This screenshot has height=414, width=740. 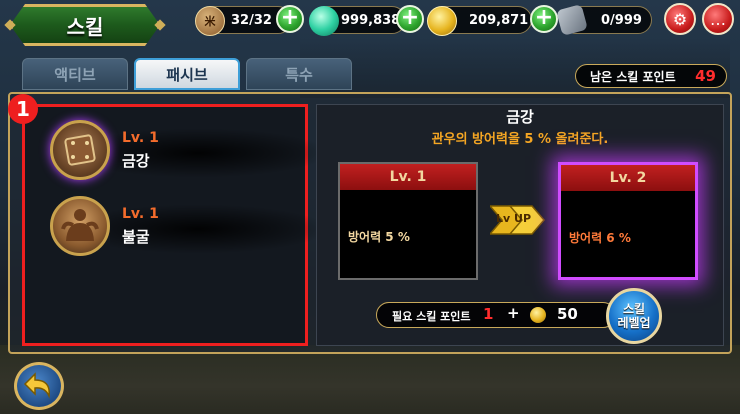 I want to click on gear-icon: ⚙, so click(x=680, y=19).